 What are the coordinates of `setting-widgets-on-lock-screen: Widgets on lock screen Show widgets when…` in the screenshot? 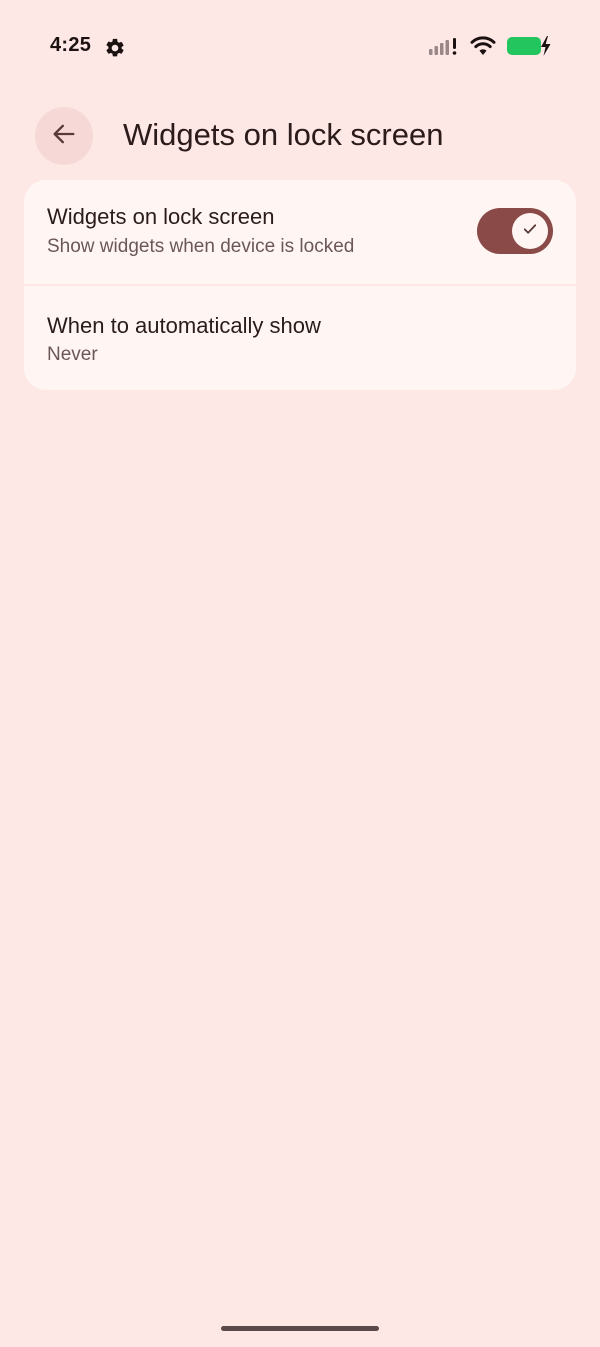 It's located at (300, 233).